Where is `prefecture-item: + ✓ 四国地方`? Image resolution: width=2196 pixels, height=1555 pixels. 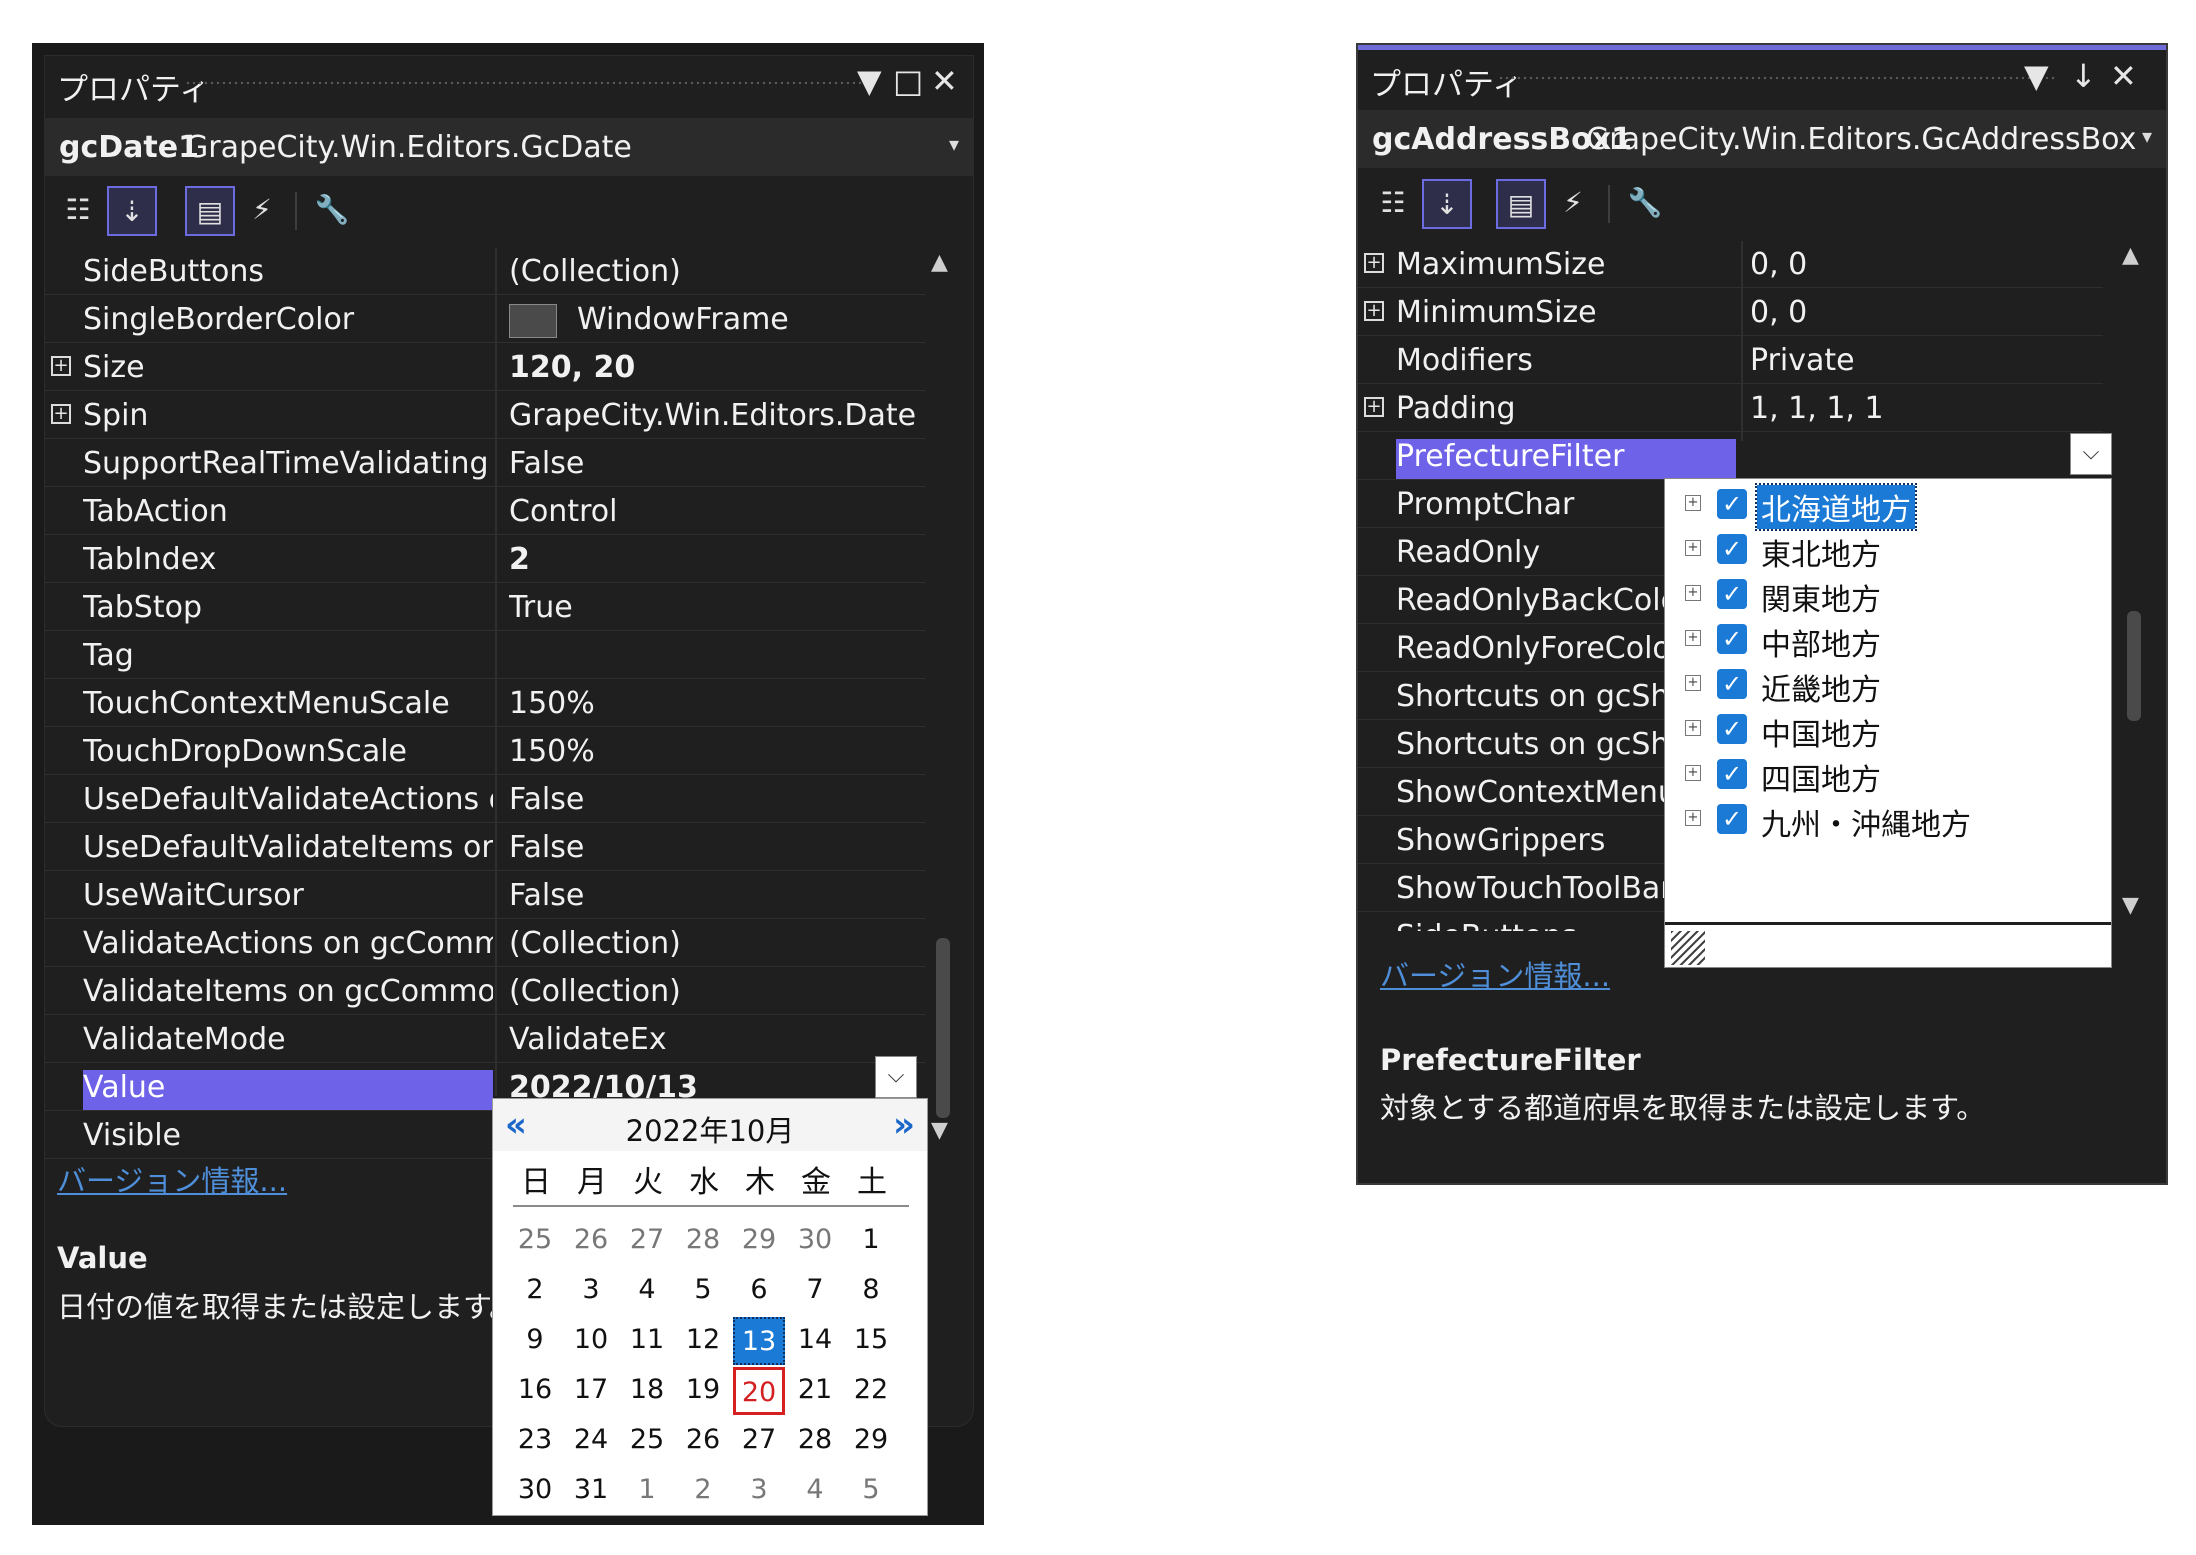 prefecture-item: + ✓ 四国地方 is located at coordinates (1890, 775).